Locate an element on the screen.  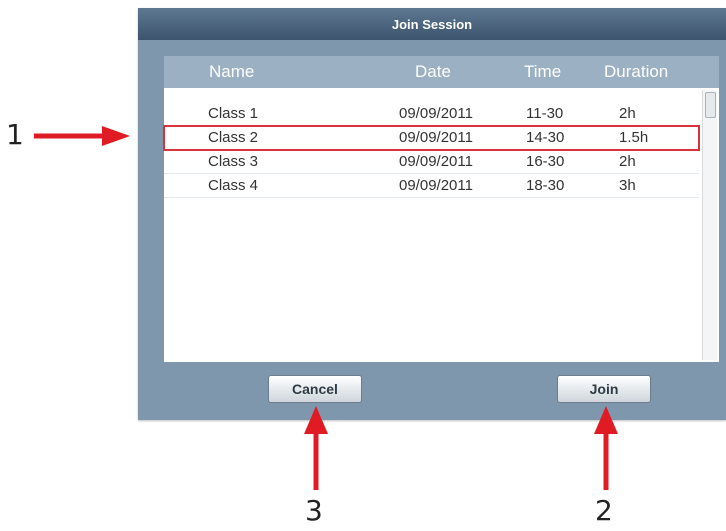
list-header: Name Date Time Duration is located at coordinates (441, 72).